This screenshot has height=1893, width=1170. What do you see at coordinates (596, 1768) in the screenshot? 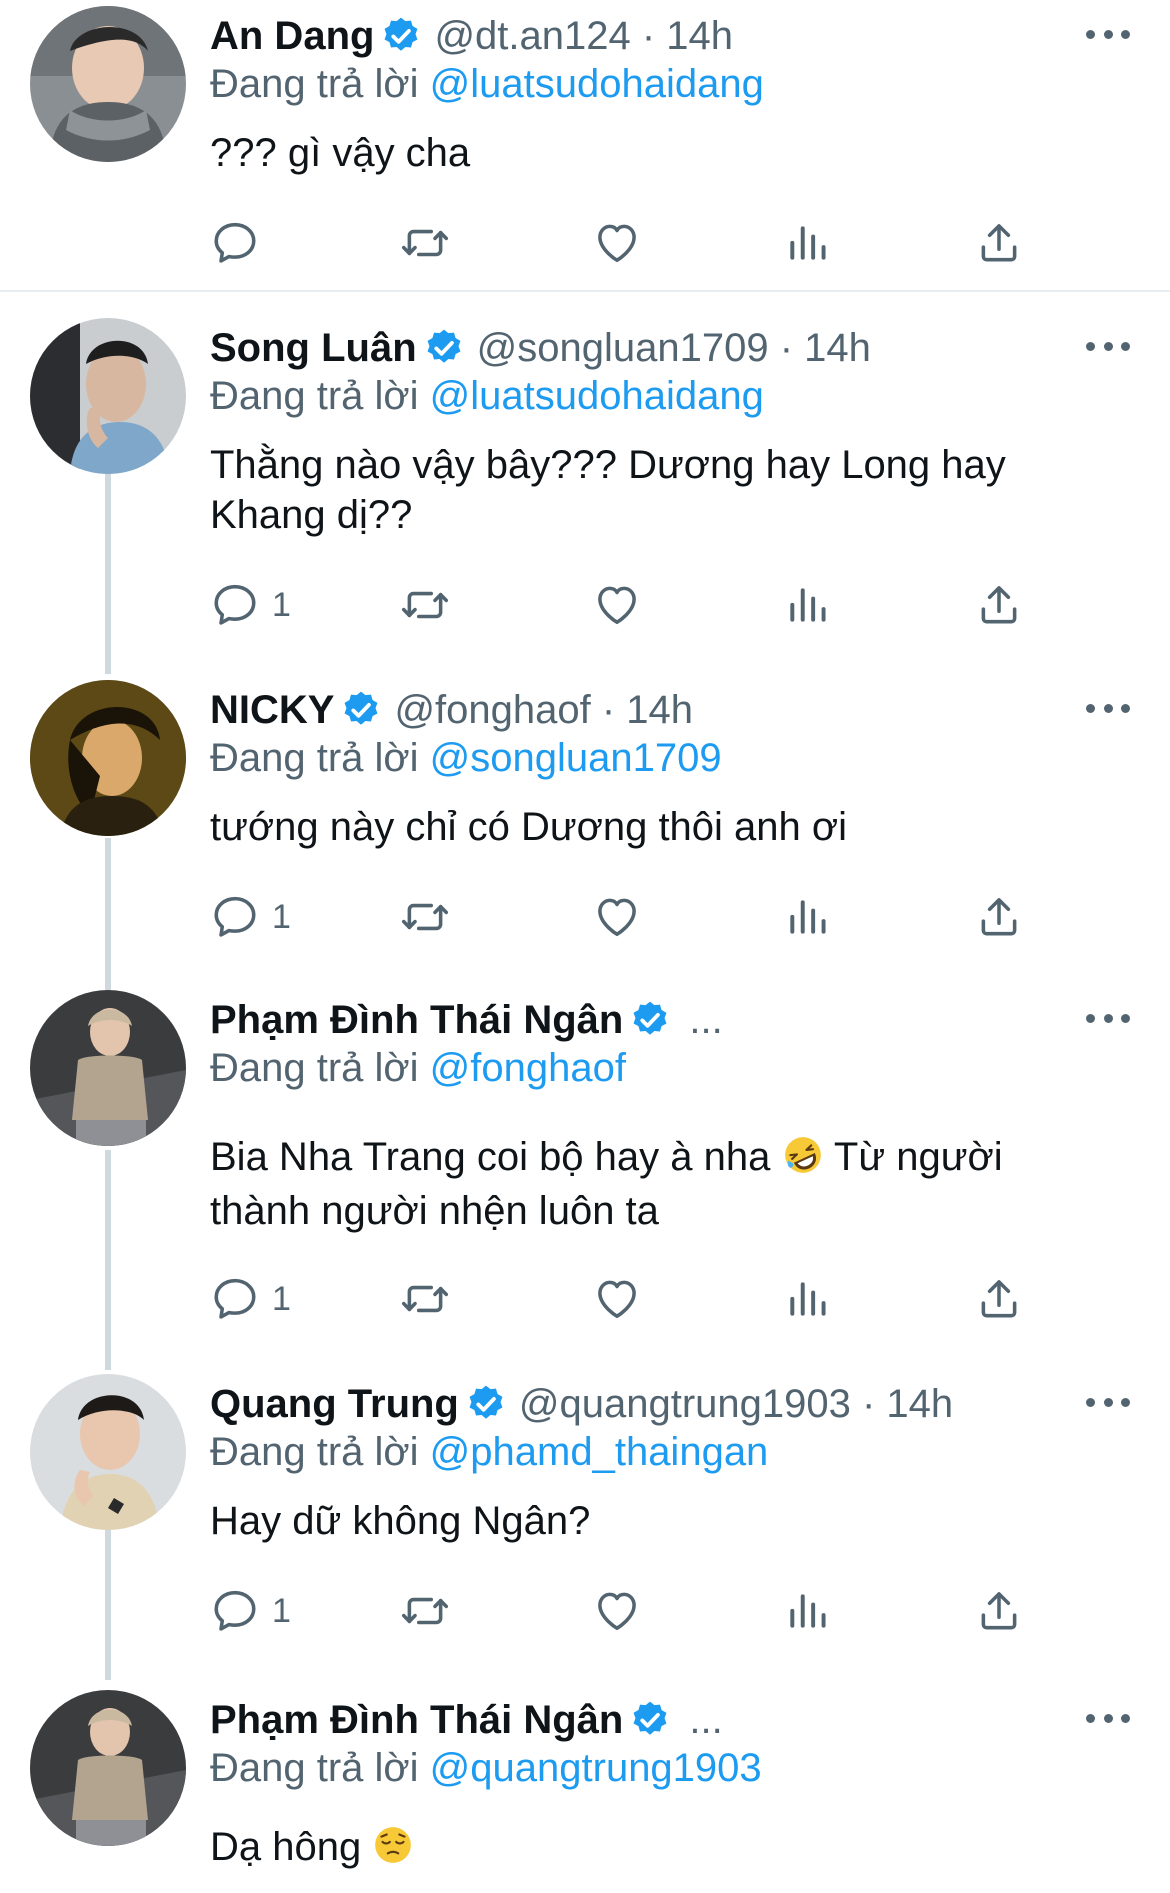
I see `reply-to-link: @quangtrung1903` at bounding box center [596, 1768].